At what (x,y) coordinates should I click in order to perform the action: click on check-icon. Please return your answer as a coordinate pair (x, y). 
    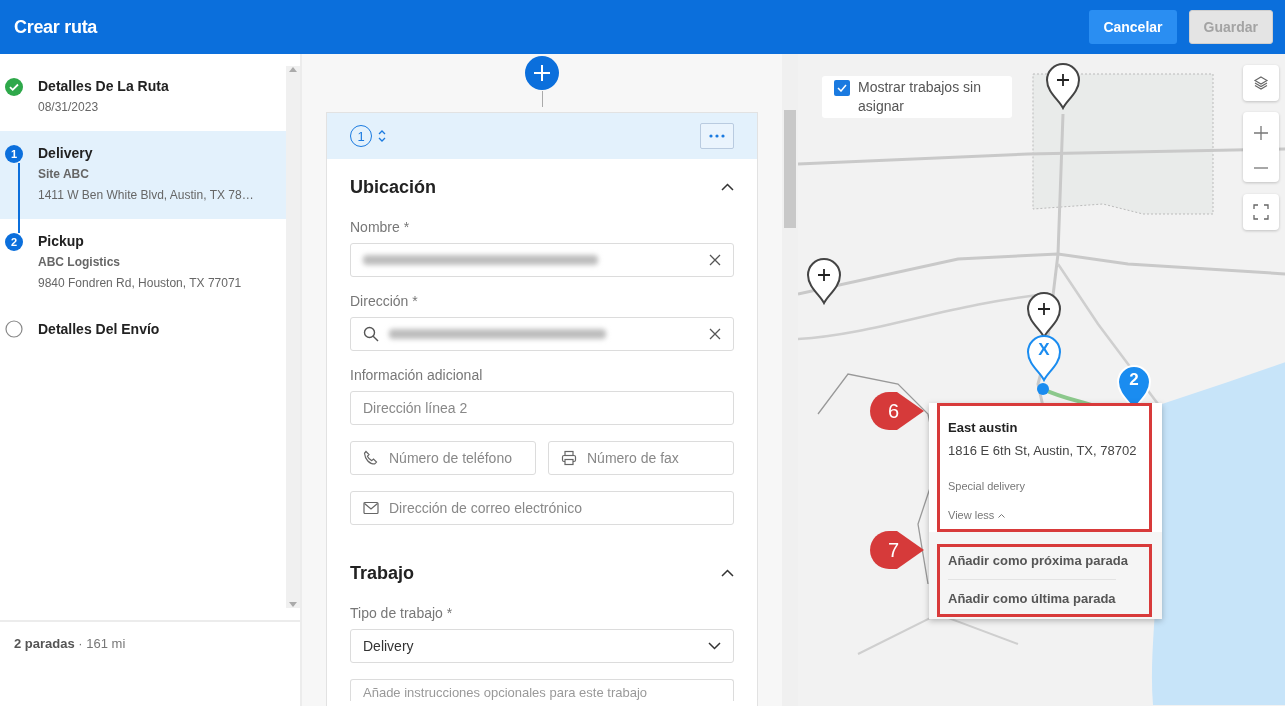
    Looking at the image, I should click on (842, 88).